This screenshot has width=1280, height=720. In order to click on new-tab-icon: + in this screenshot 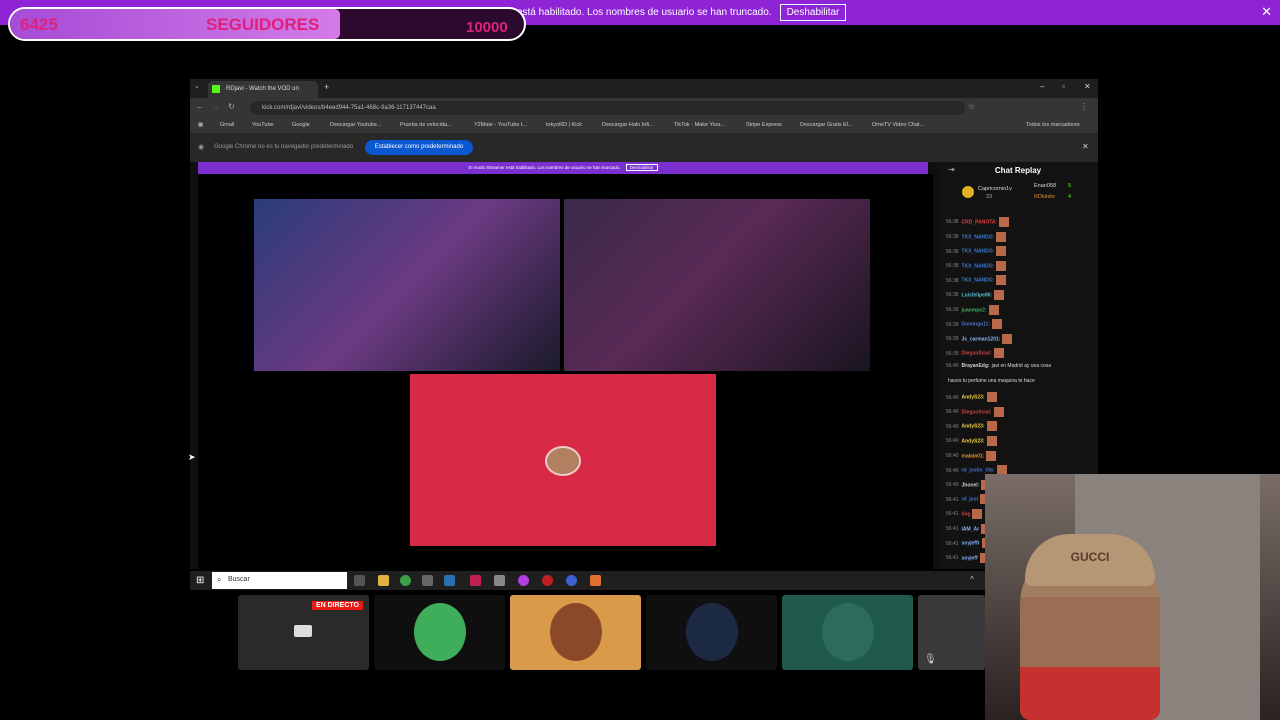, I will do `click(326, 87)`.